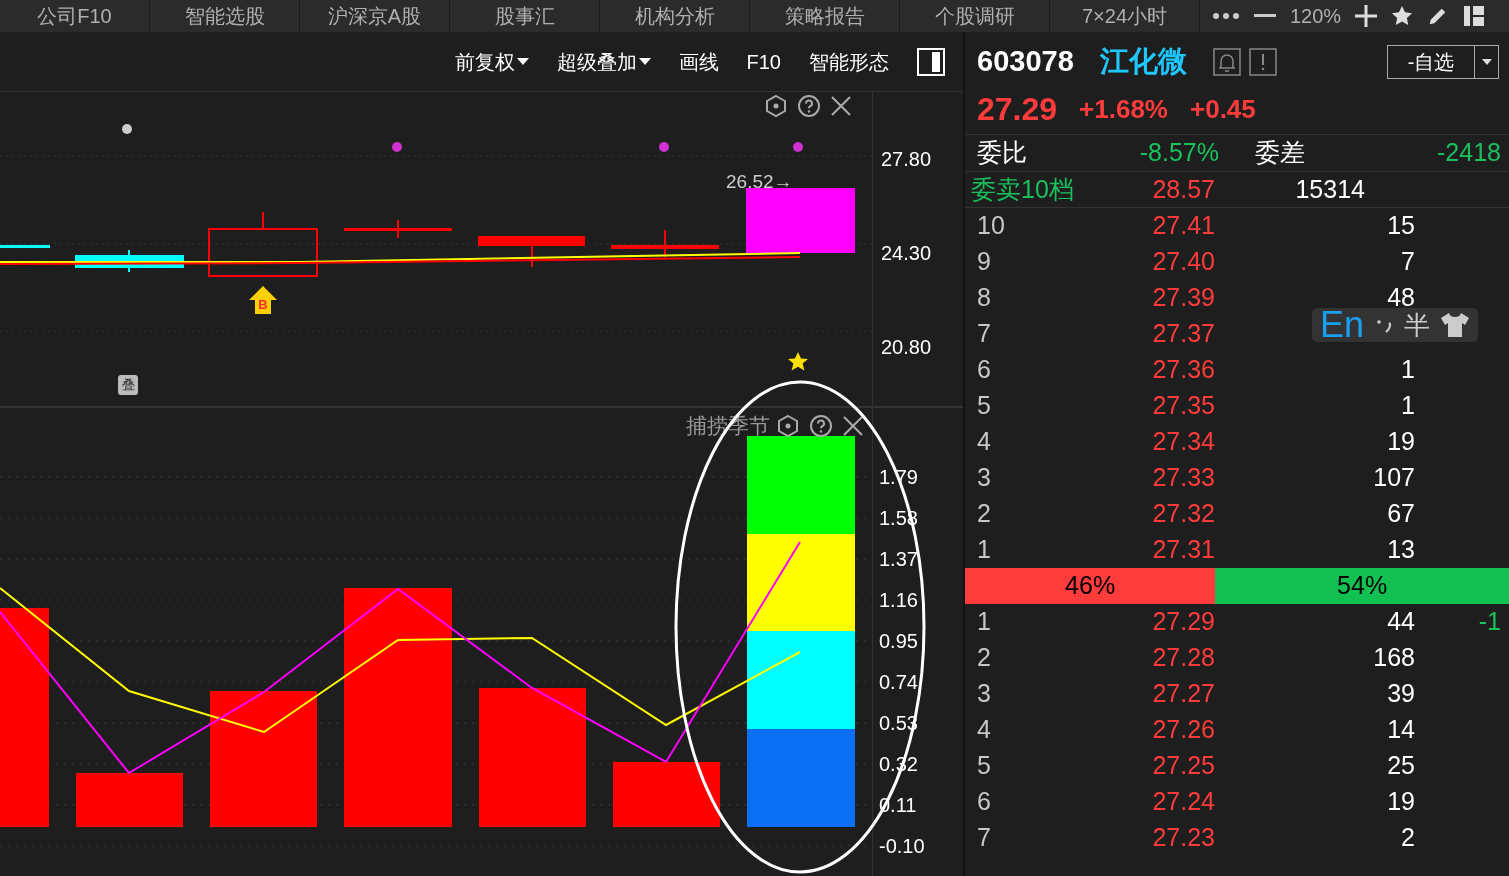 This screenshot has width=1509, height=876. I want to click on toolbar-button: 智能形态, so click(849, 61).